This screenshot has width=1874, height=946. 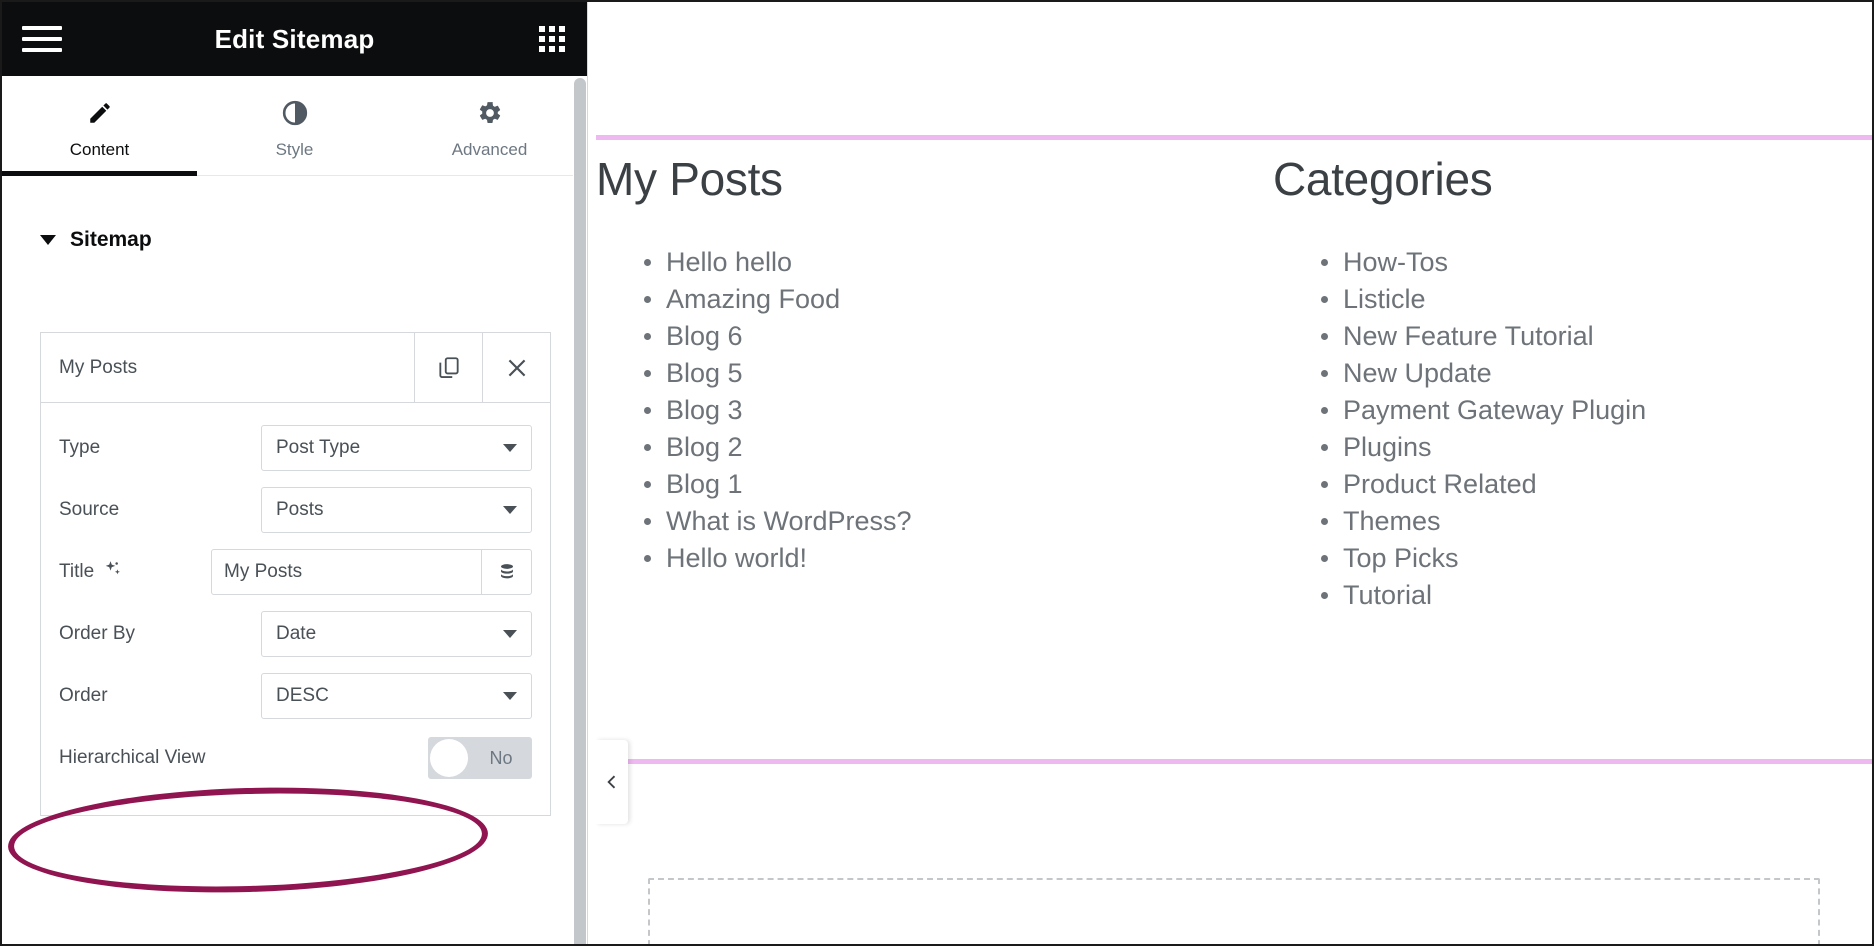 I want to click on sitemap-column-heading: Categories, so click(x=1383, y=179).